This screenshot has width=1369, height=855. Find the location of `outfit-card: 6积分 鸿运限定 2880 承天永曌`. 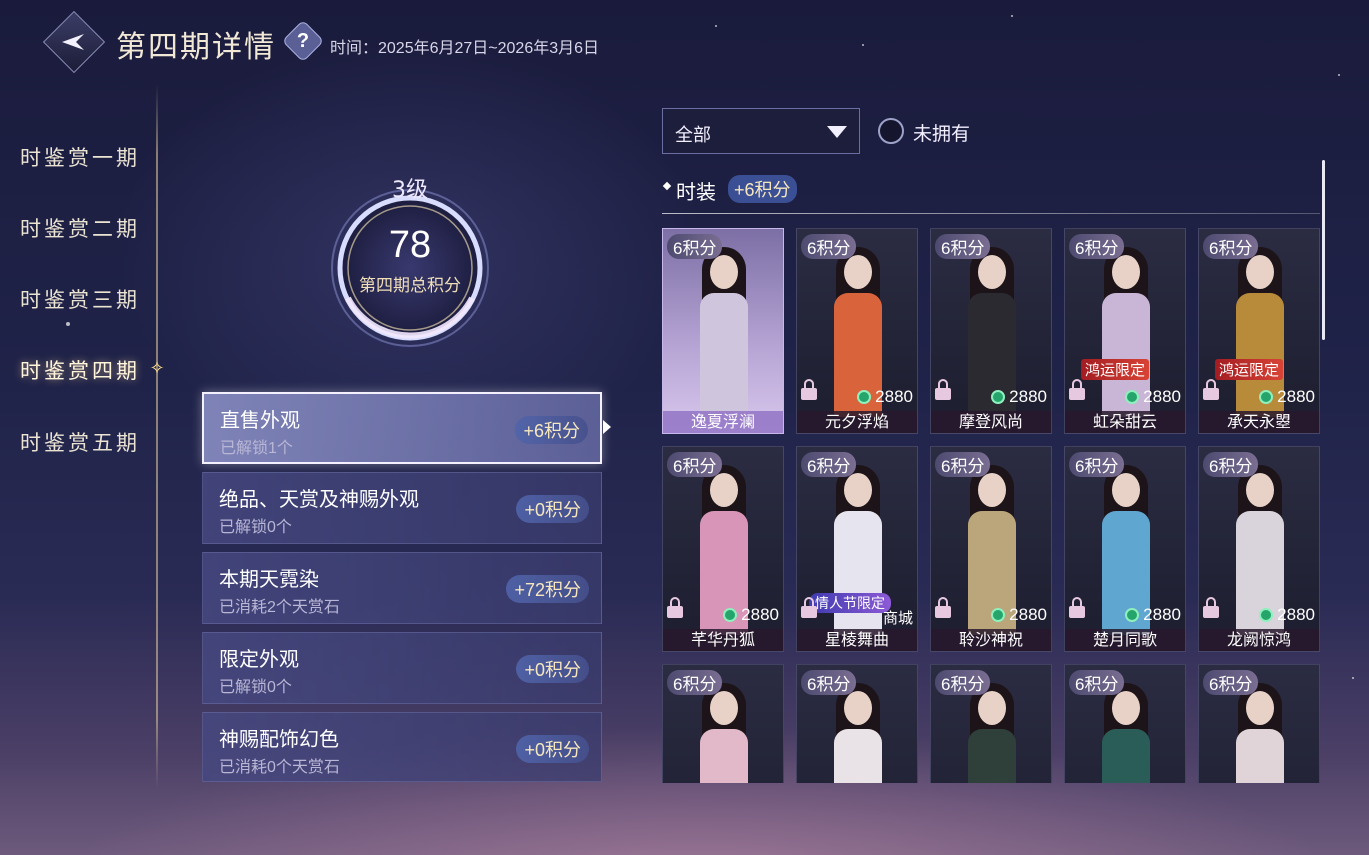

outfit-card: 6积分 鸿运限定 2880 承天永曌 is located at coordinates (1259, 331).